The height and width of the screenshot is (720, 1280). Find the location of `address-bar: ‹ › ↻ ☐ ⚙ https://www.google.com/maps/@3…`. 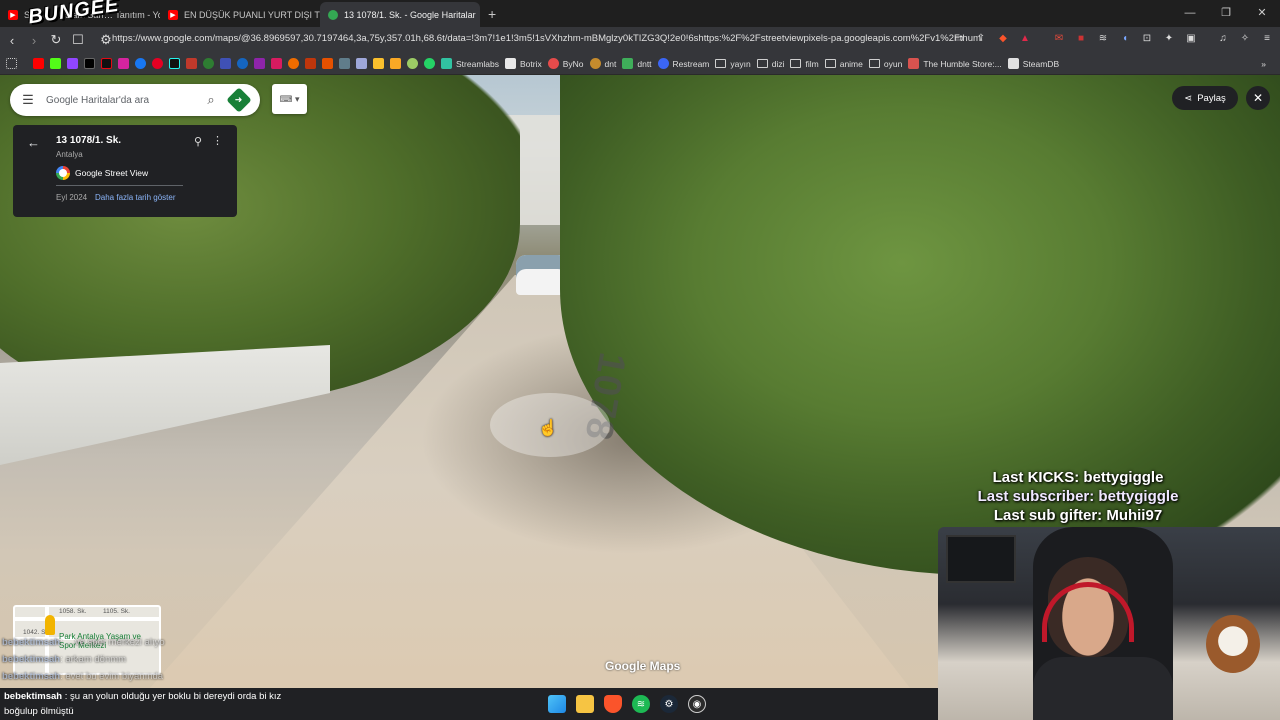

address-bar: ‹ › ↻ ☐ ⚙ https://www.google.com/maps/@3… is located at coordinates (640, 40).